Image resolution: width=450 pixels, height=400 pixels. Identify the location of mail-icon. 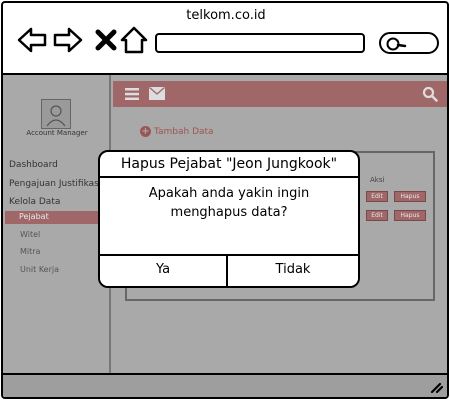
(157, 93).